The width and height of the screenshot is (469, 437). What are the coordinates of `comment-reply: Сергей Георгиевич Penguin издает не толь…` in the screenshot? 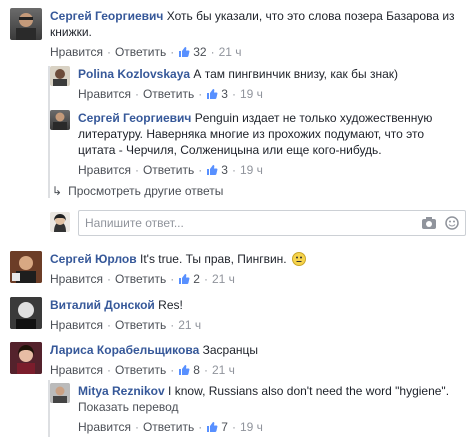 It's located at (254, 143).